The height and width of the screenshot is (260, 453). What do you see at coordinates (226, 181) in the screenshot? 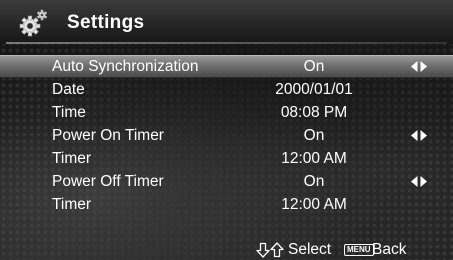
I see `setting-row-power-off-timer: Power Off Timer On` at bounding box center [226, 181].